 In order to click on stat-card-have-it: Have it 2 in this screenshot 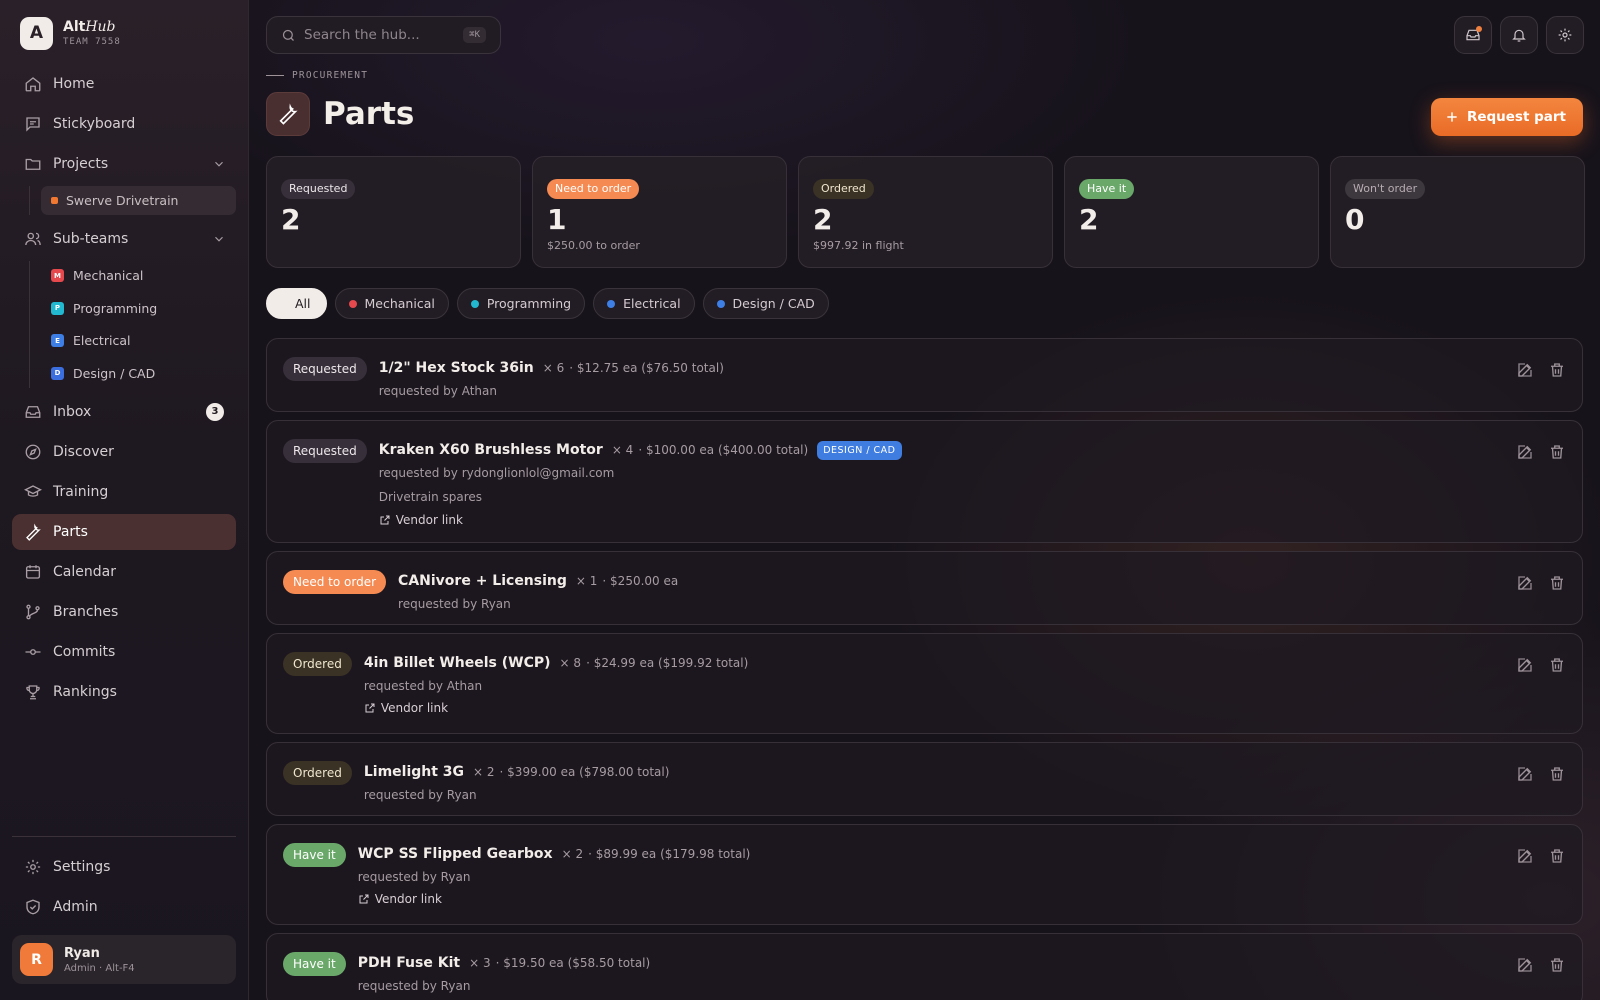, I will do `click(1191, 212)`.